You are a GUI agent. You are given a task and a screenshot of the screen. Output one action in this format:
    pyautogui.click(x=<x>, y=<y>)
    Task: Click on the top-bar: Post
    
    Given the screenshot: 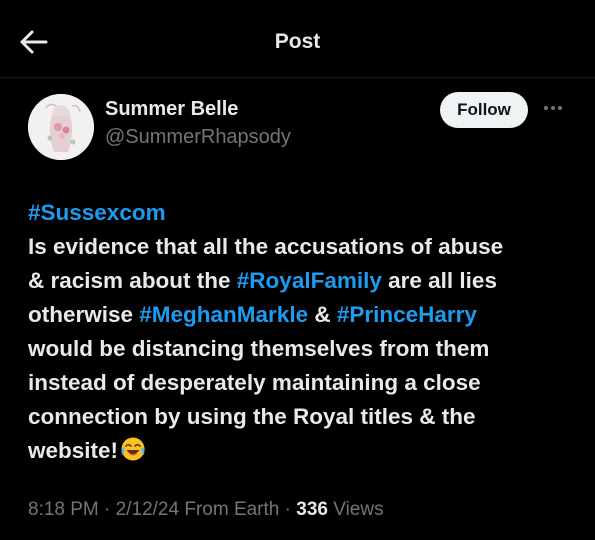 What is the action you would take?
    pyautogui.click(x=297, y=39)
    